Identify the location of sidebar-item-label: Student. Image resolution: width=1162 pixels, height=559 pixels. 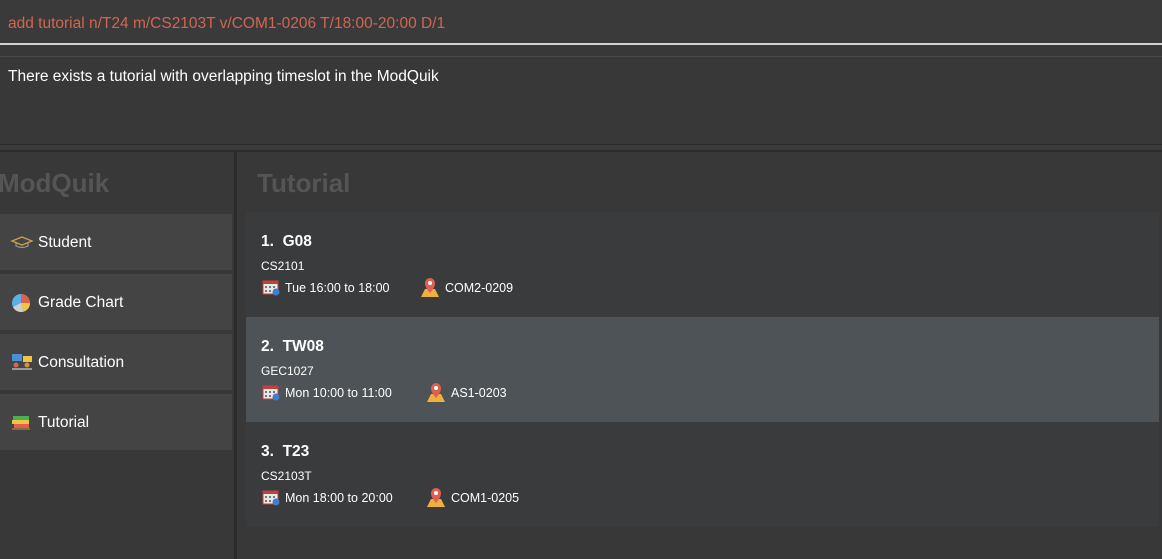
(65, 242).